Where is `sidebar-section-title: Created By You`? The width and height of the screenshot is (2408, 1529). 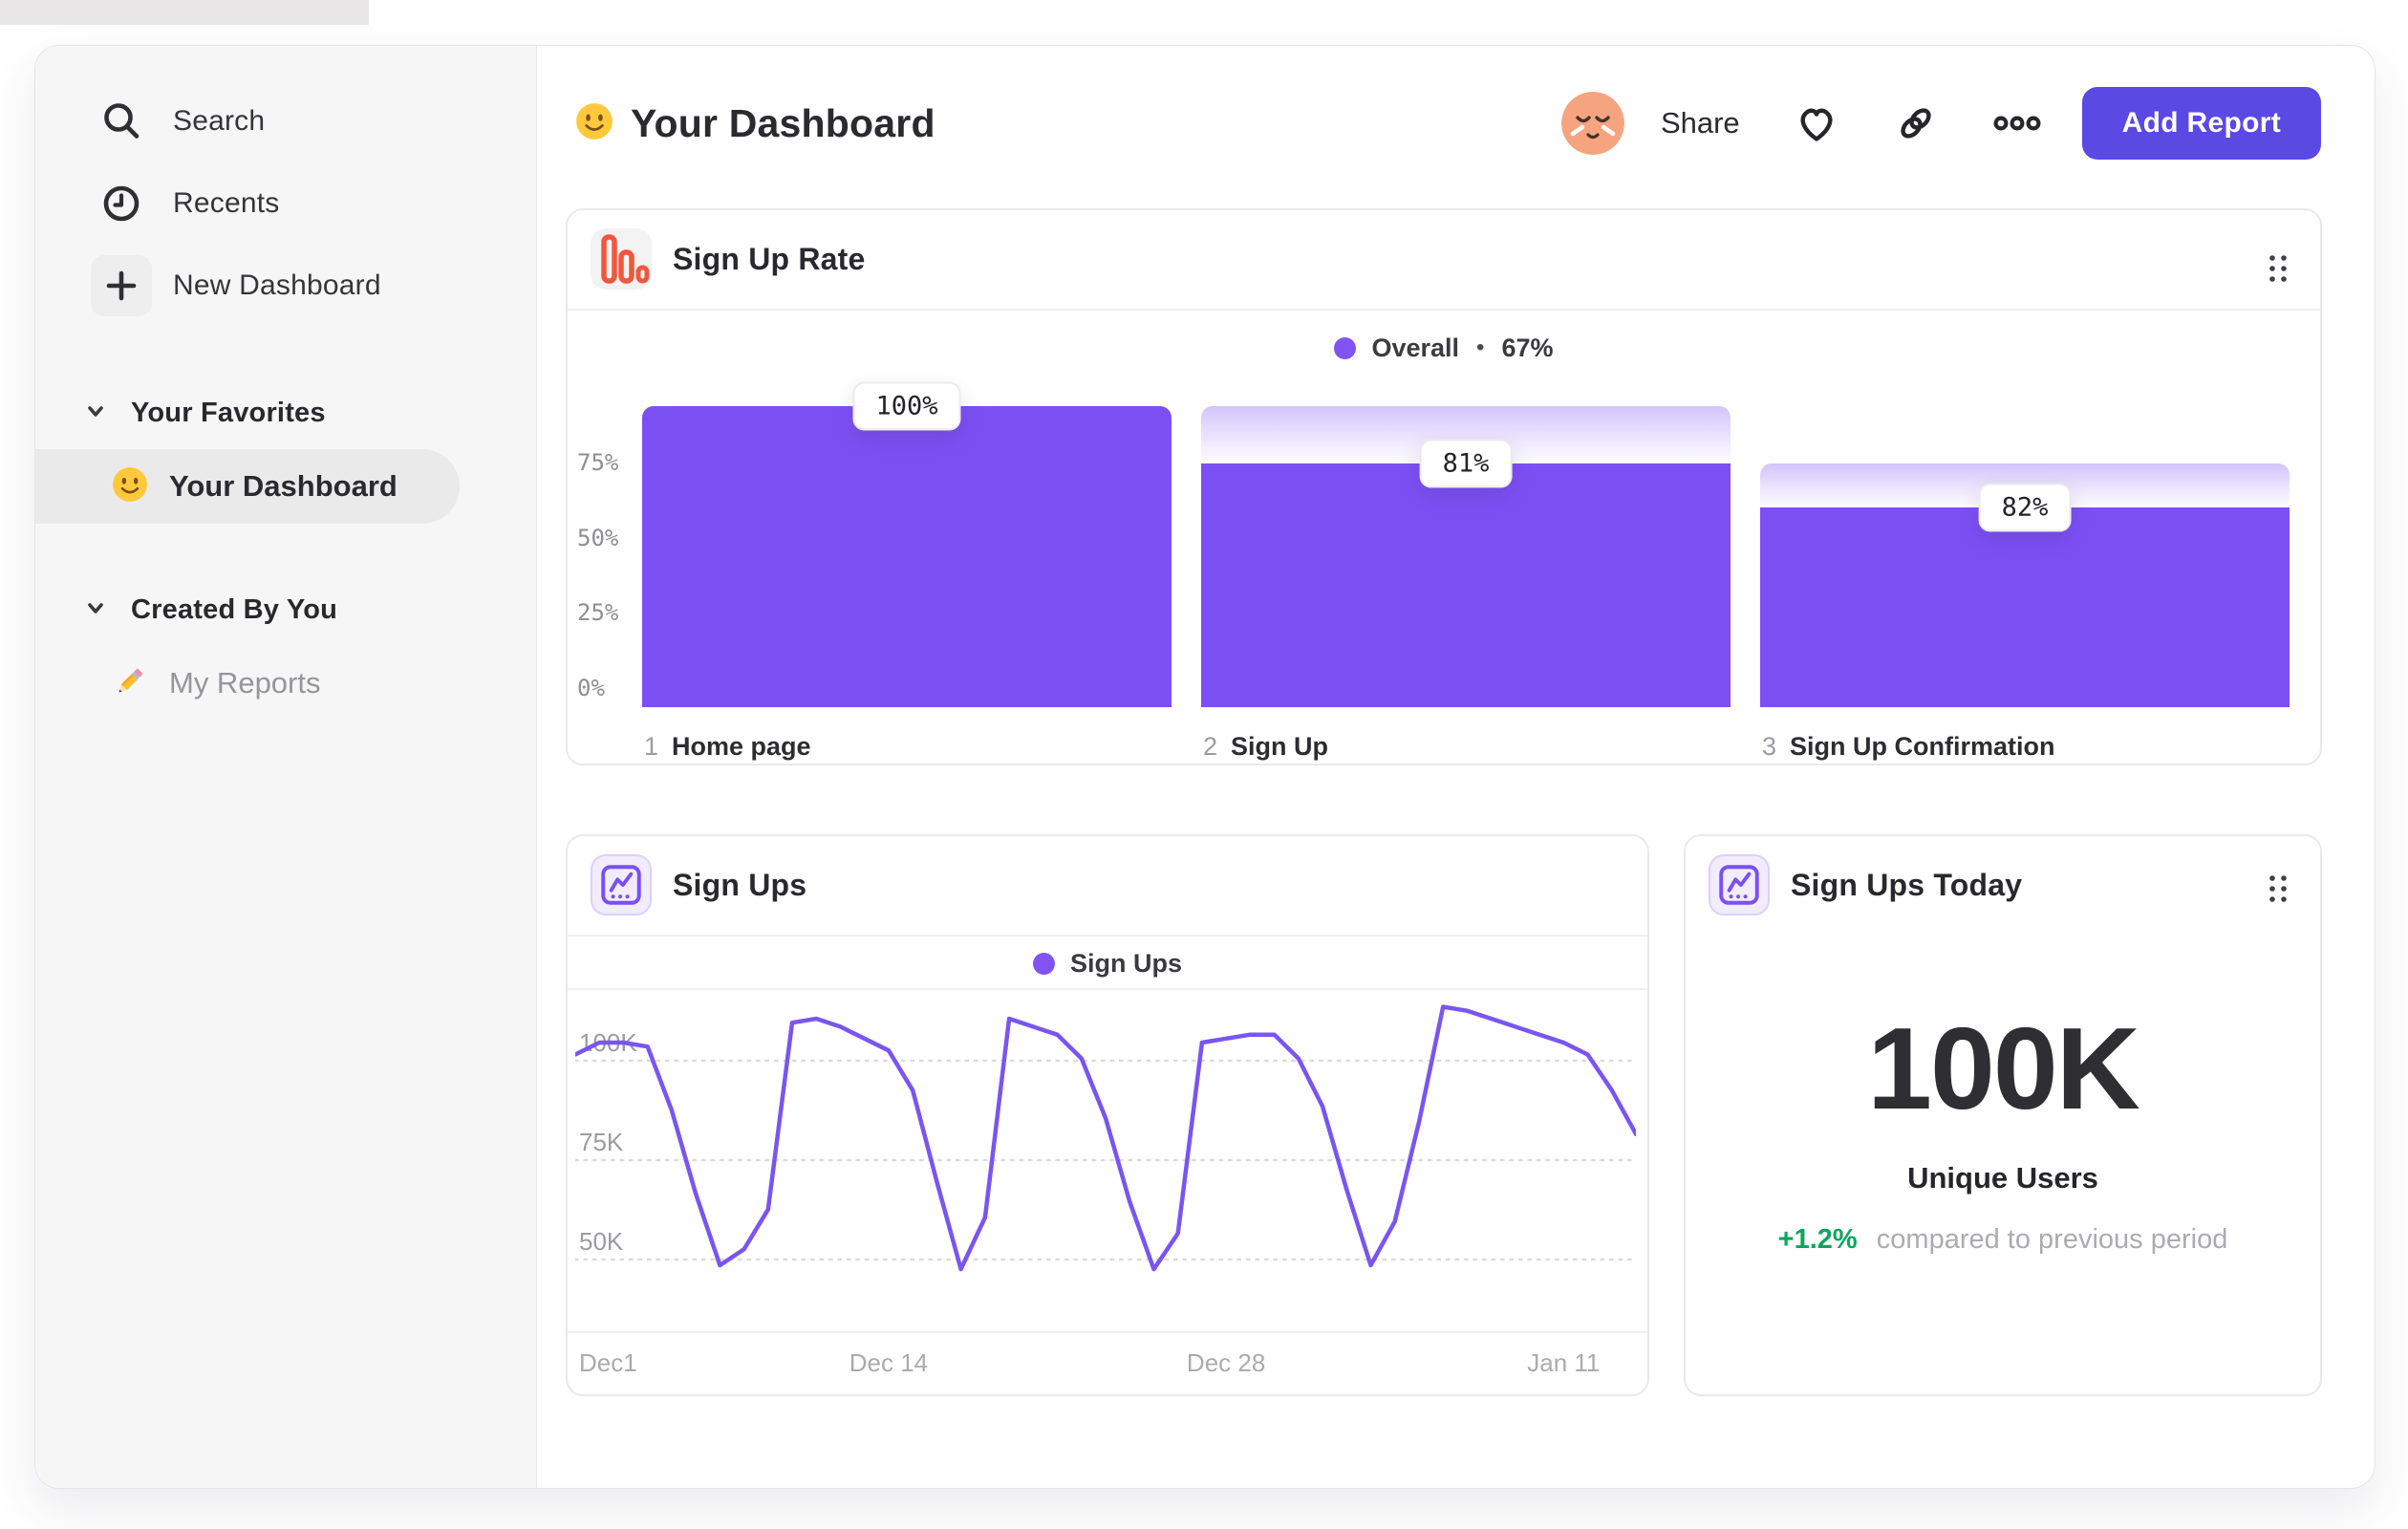
sidebar-section-title: Created By You is located at coordinates (235, 609).